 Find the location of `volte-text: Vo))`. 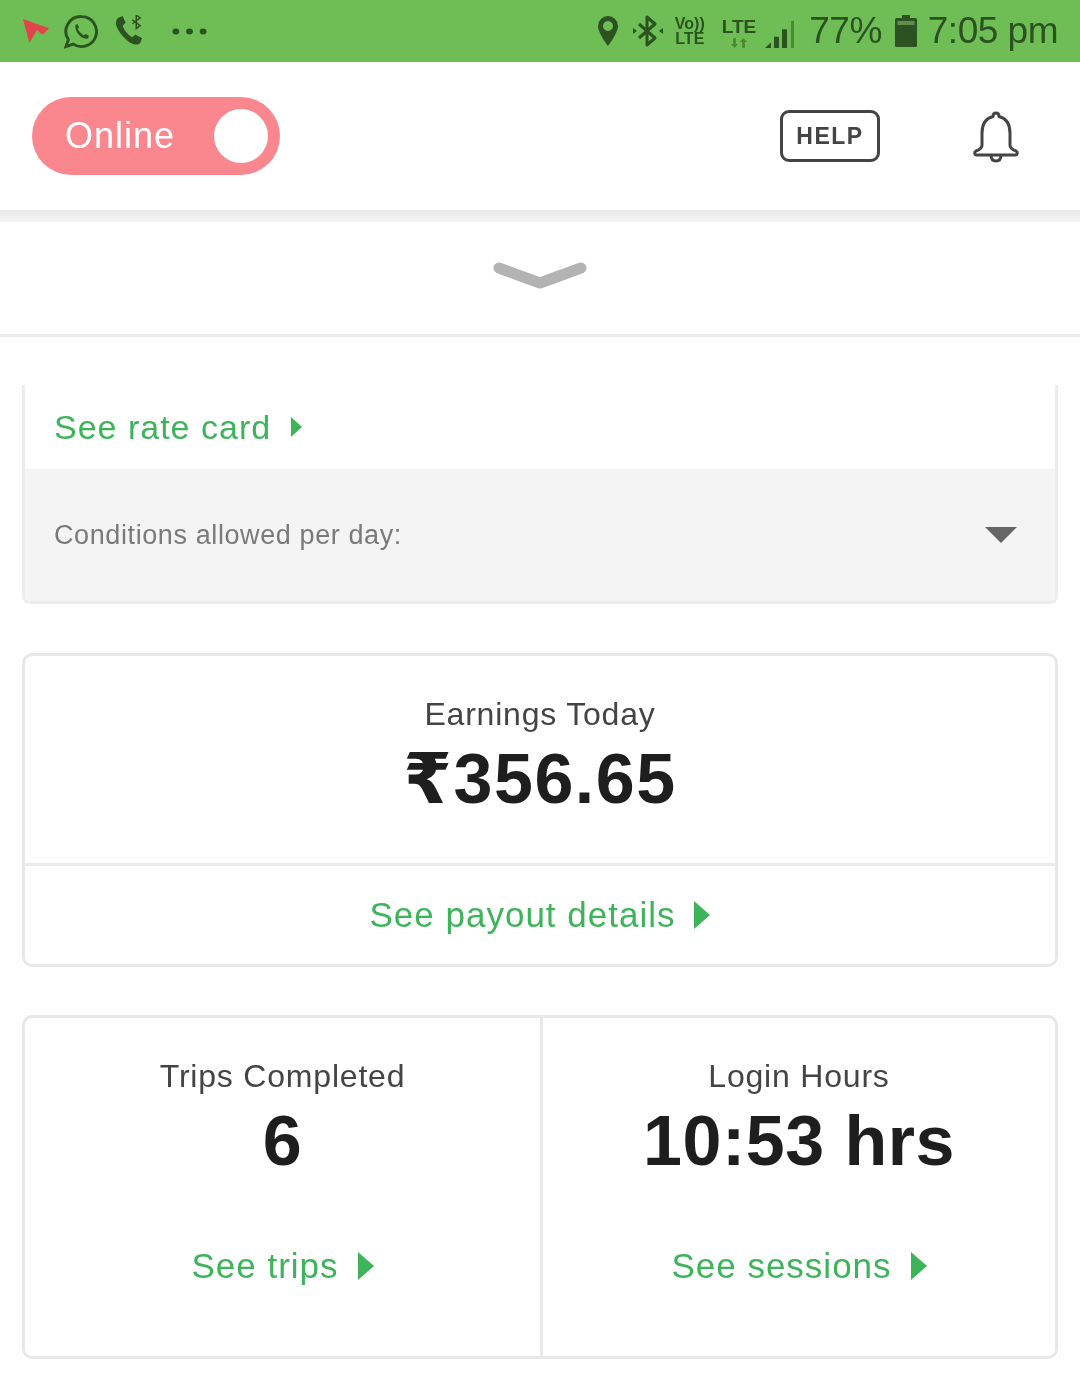

volte-text: Vo)) is located at coordinates (689, 23).